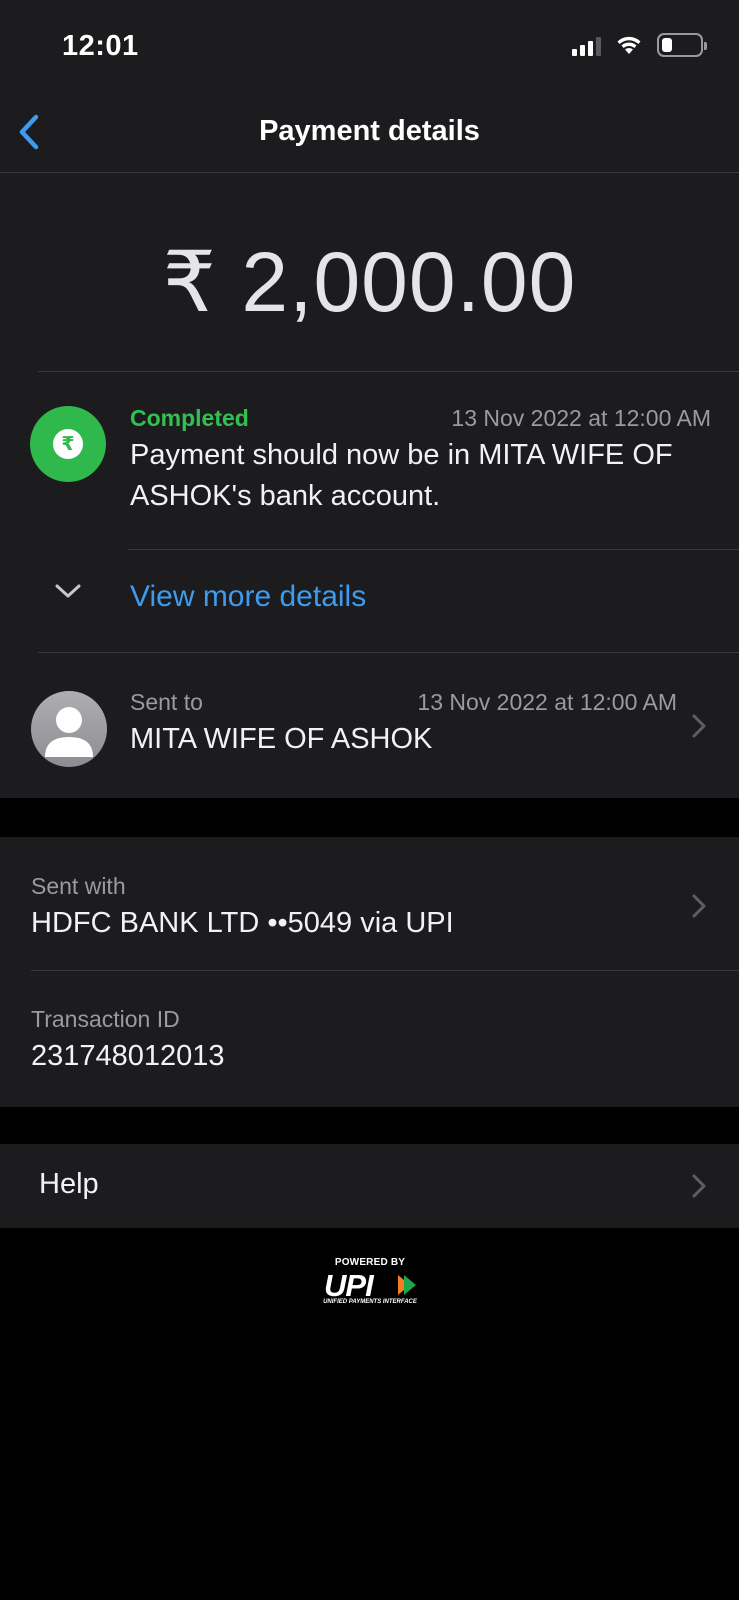 The width and height of the screenshot is (739, 1600). Describe the element at coordinates (629, 45) in the screenshot. I see `wifi-icon` at that location.